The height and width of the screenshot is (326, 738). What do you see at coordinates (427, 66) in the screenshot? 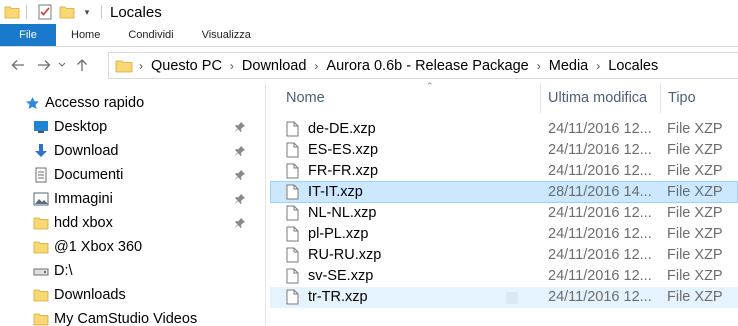
I see `breadcrumb-item: Aurora 0.6b - Release Package` at bounding box center [427, 66].